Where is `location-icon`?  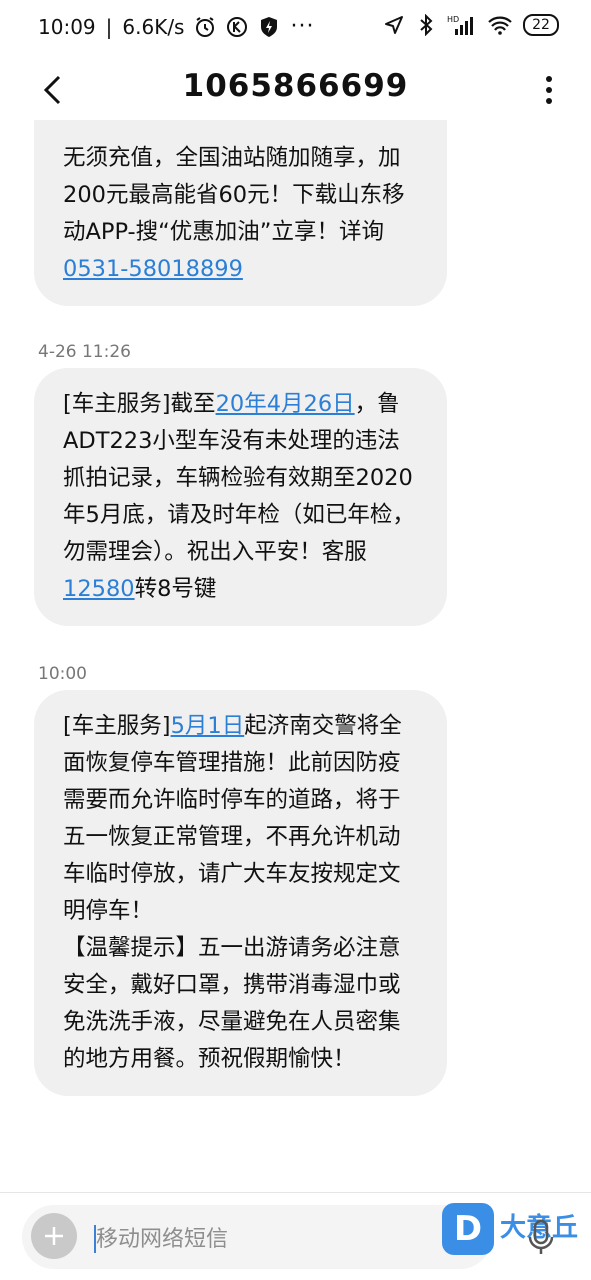 location-icon is located at coordinates (394, 25).